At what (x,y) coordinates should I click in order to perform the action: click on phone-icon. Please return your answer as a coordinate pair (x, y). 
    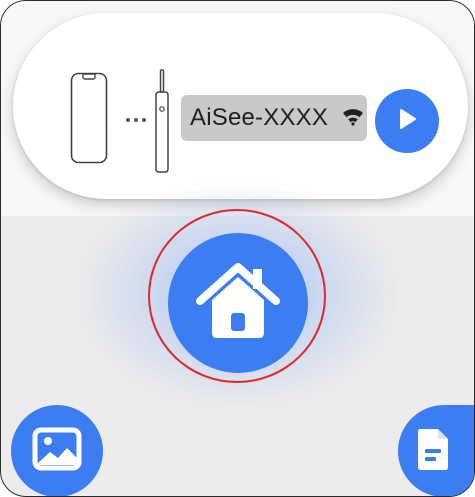
    Looking at the image, I should click on (89, 120).